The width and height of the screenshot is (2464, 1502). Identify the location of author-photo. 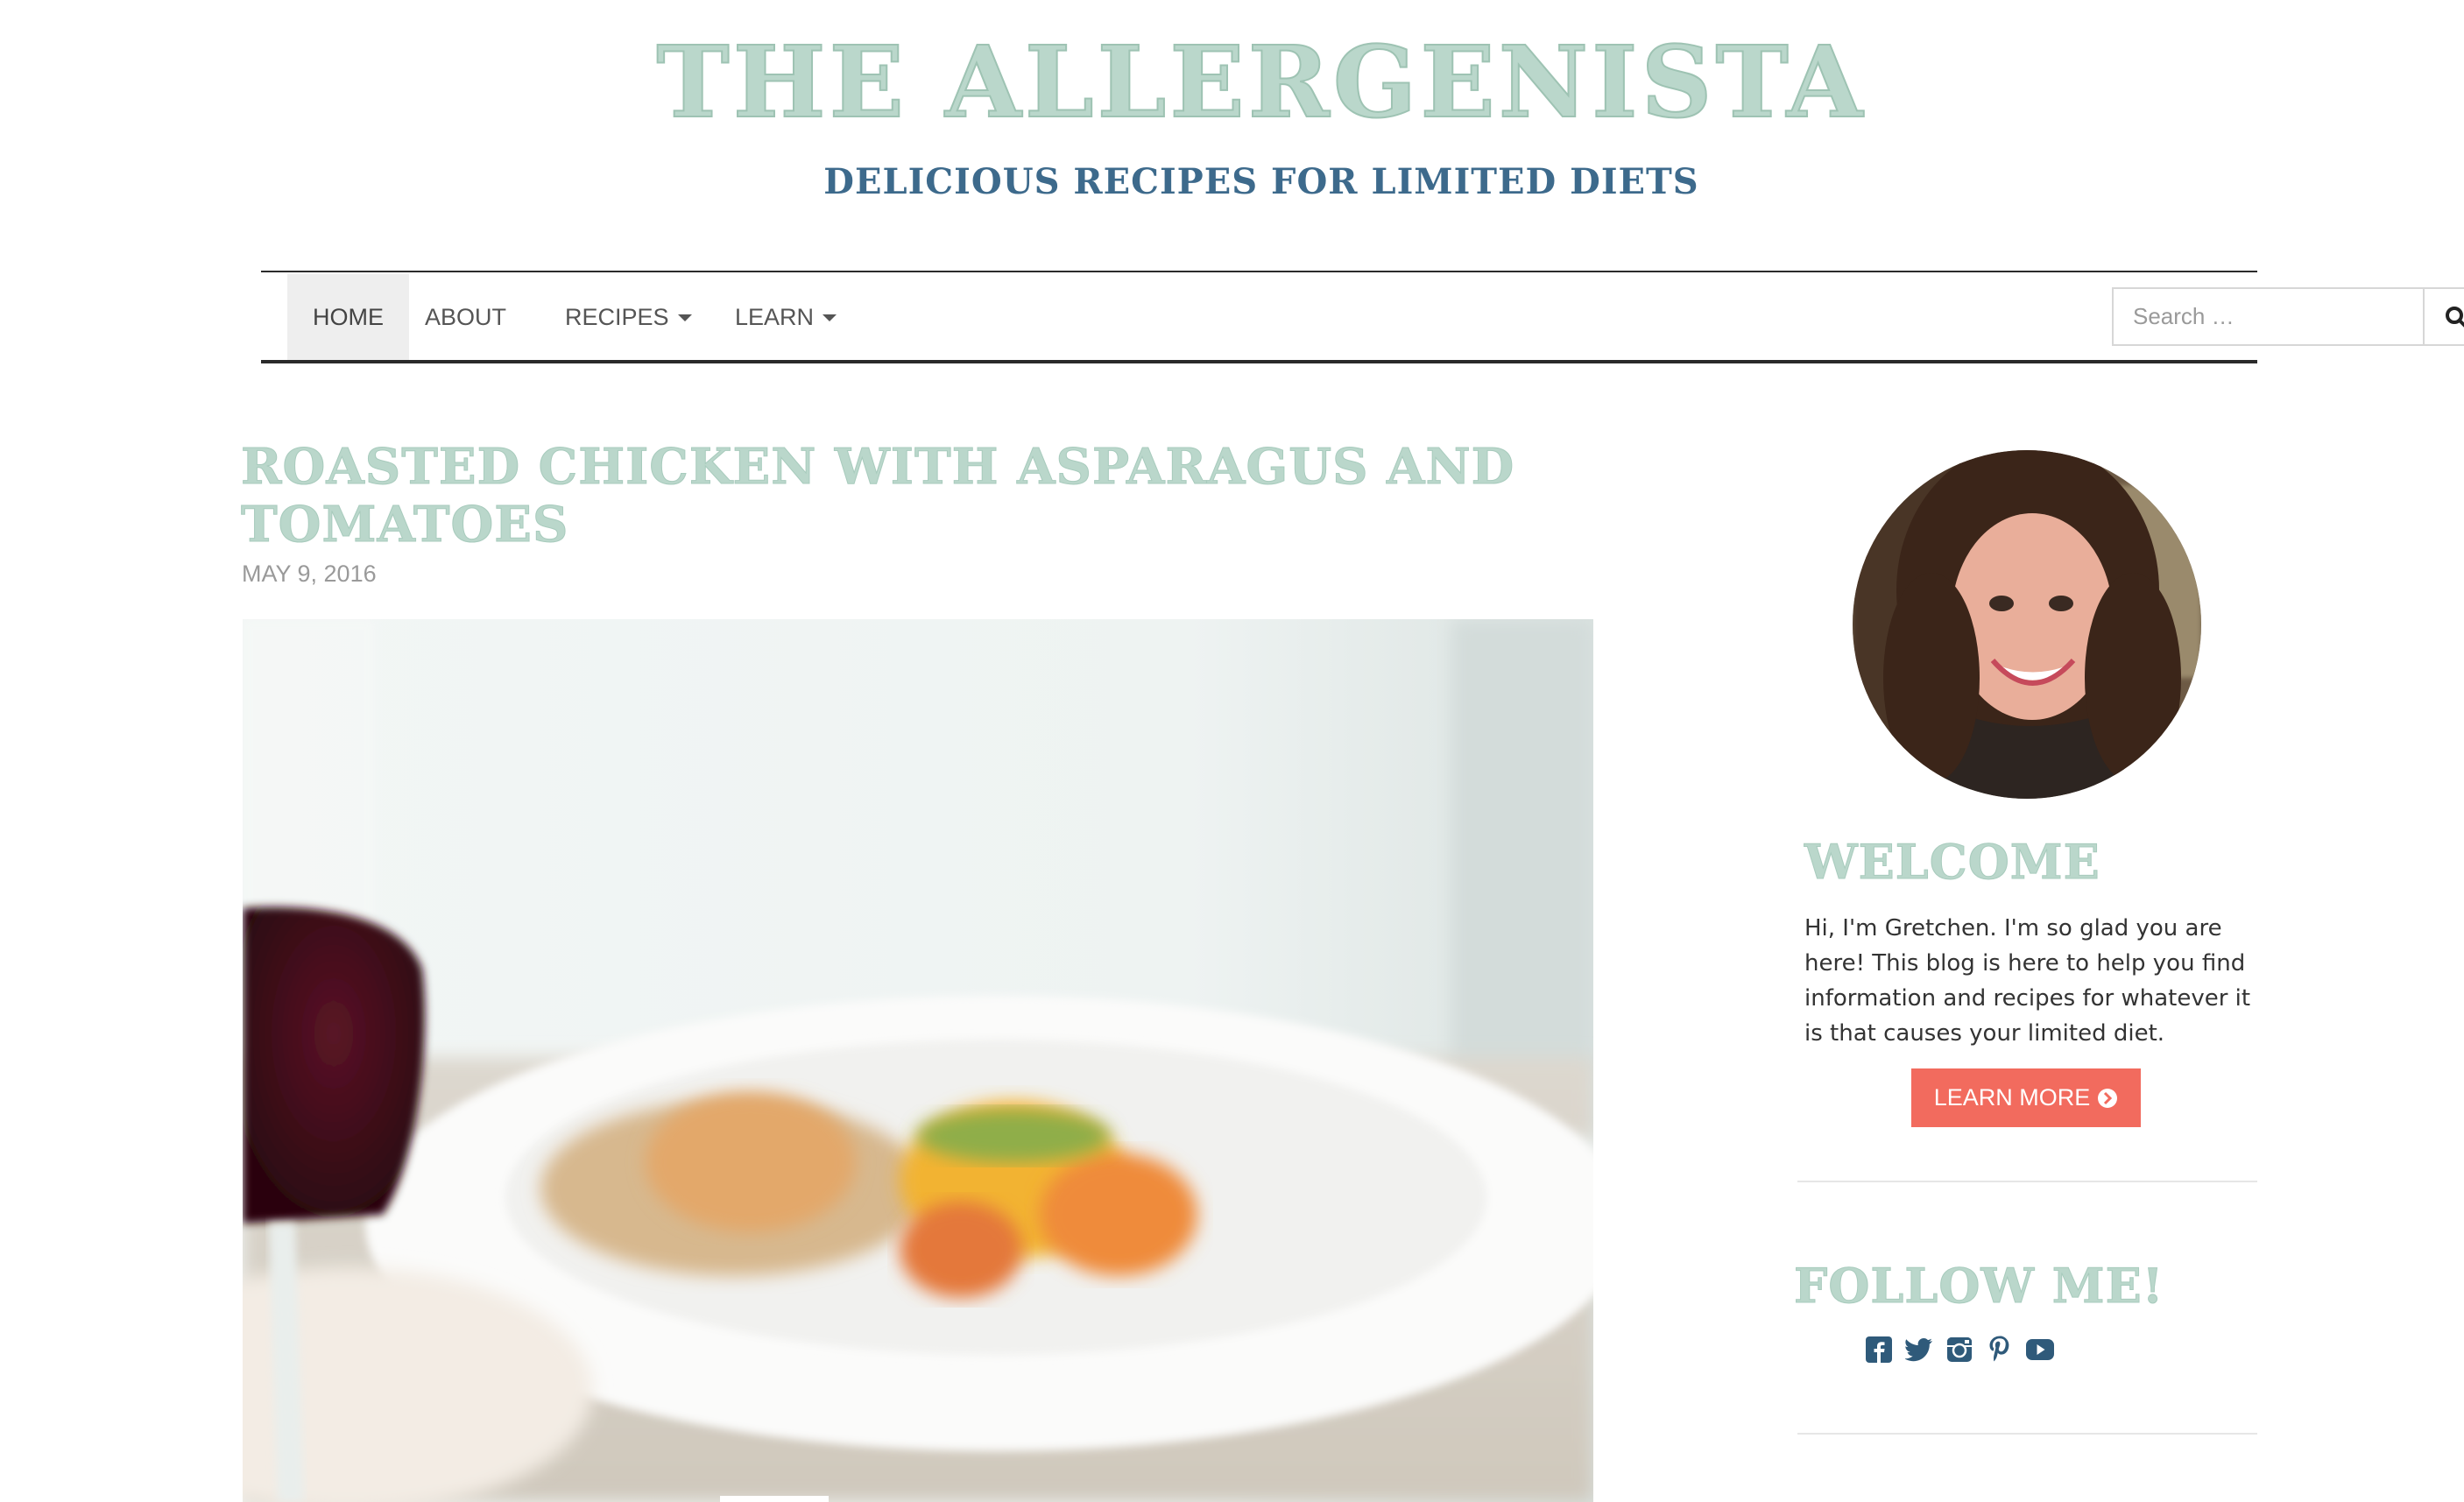
(2027, 624).